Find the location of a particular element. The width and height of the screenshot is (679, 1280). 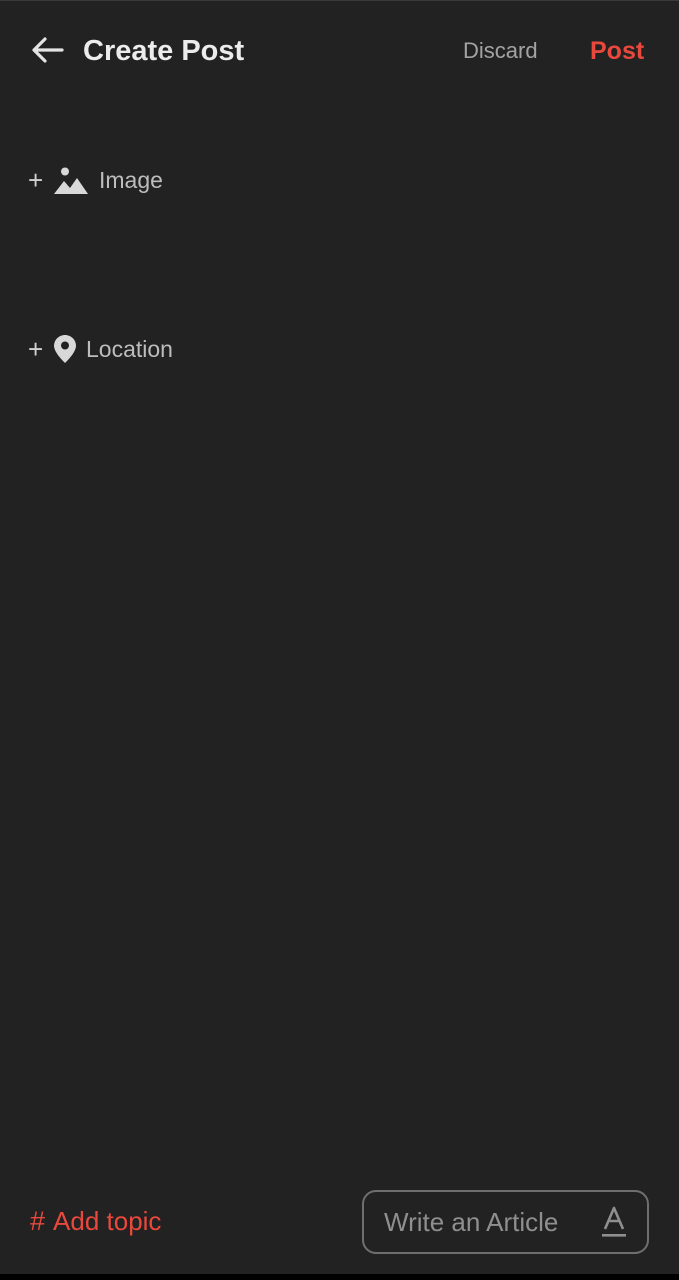

write-article-button: Write an Article is located at coordinates (505, 1222).